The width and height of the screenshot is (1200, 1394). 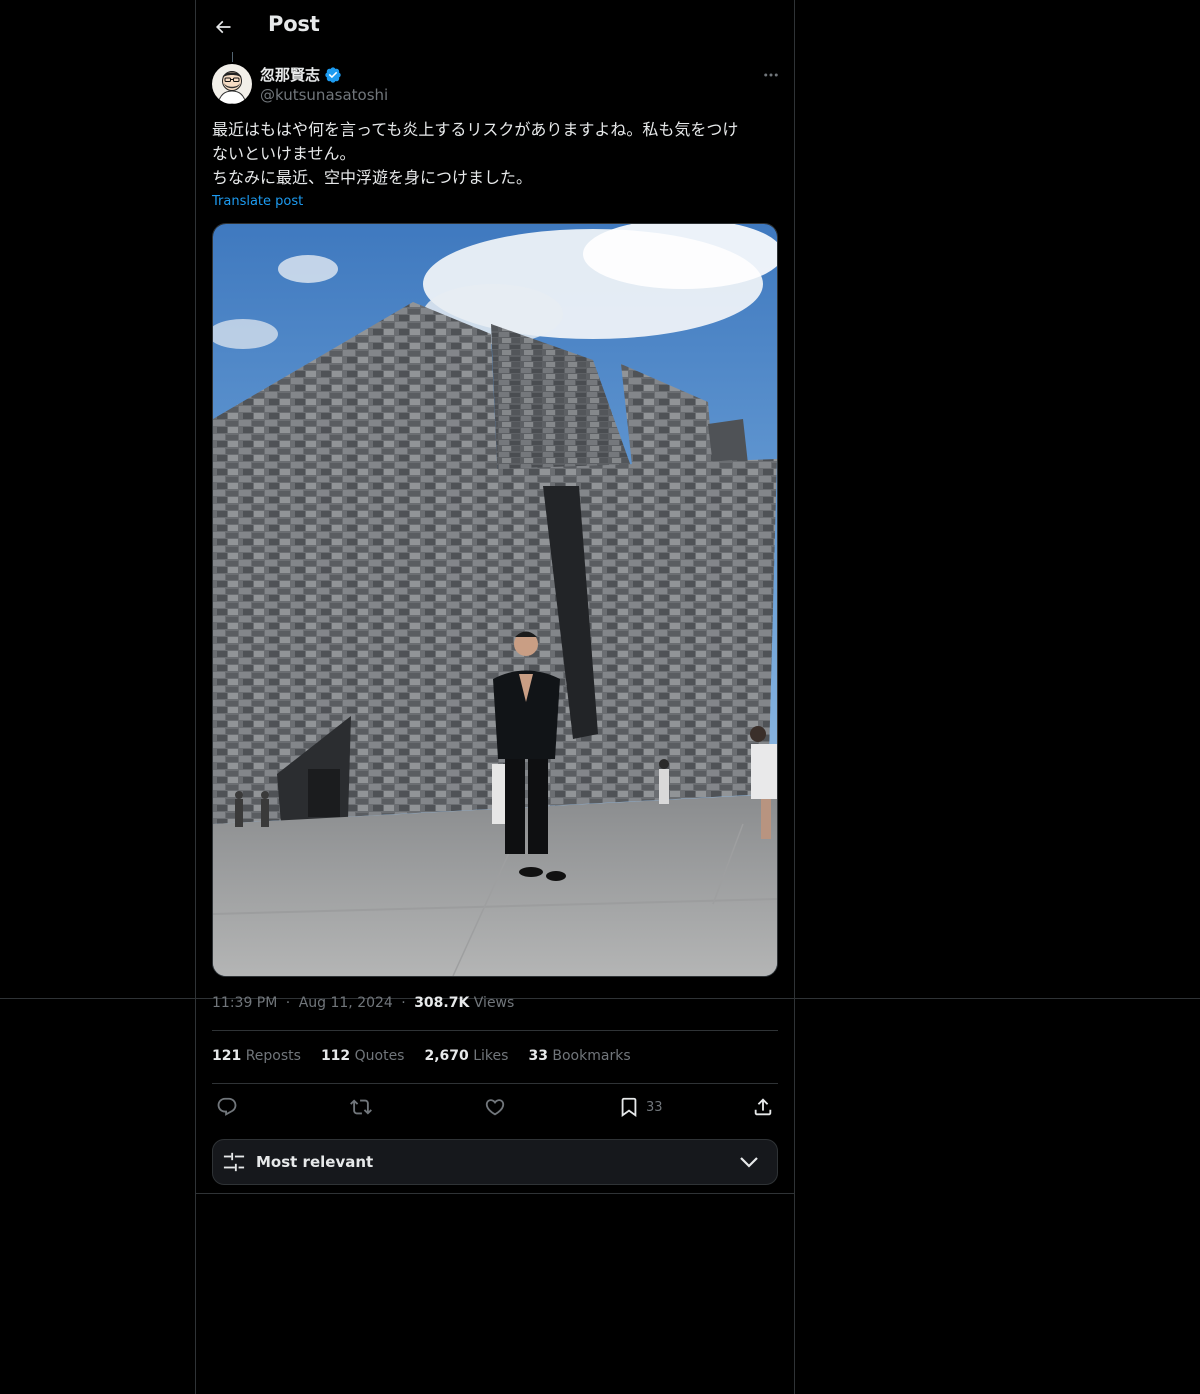 What do you see at coordinates (749, 1162) in the screenshot?
I see `chevron-down-icon` at bounding box center [749, 1162].